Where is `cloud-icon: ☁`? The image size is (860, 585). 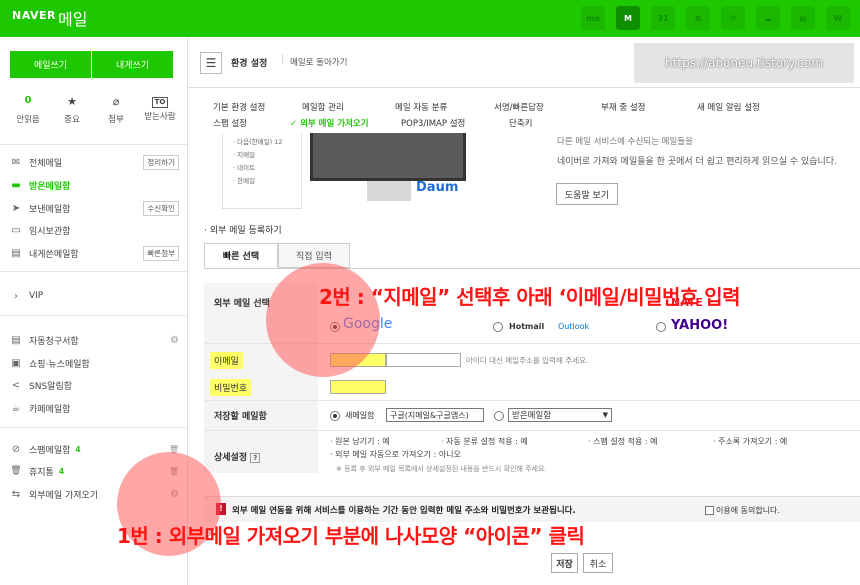
cloud-icon: ☁ is located at coordinates (768, 18).